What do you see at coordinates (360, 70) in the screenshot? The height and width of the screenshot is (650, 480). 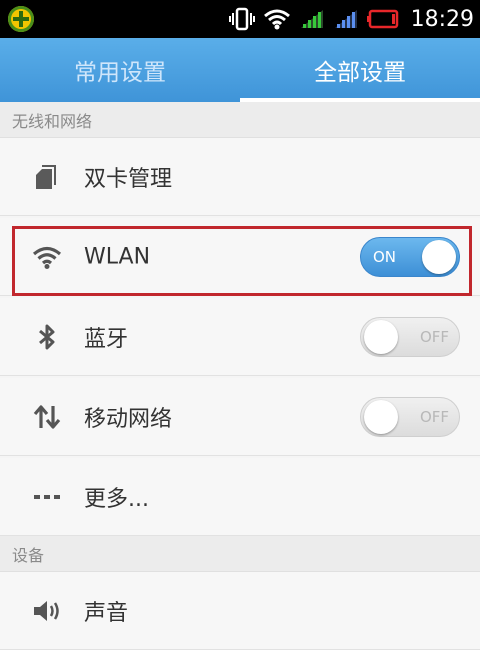 I see `tab-all-settings: 全部设置` at bounding box center [360, 70].